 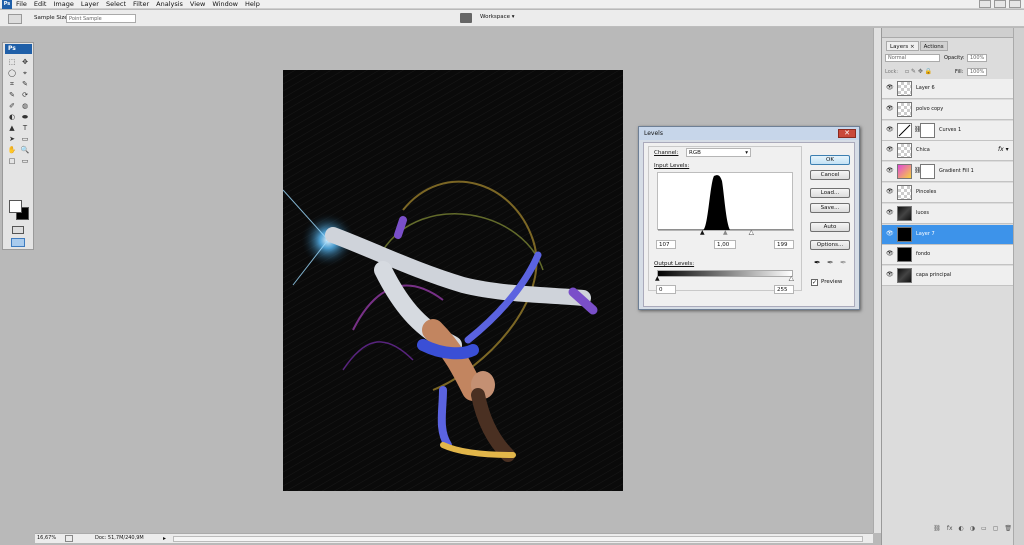 What do you see at coordinates (25, 139) in the screenshot?
I see `tool-15-icon: ▭` at bounding box center [25, 139].